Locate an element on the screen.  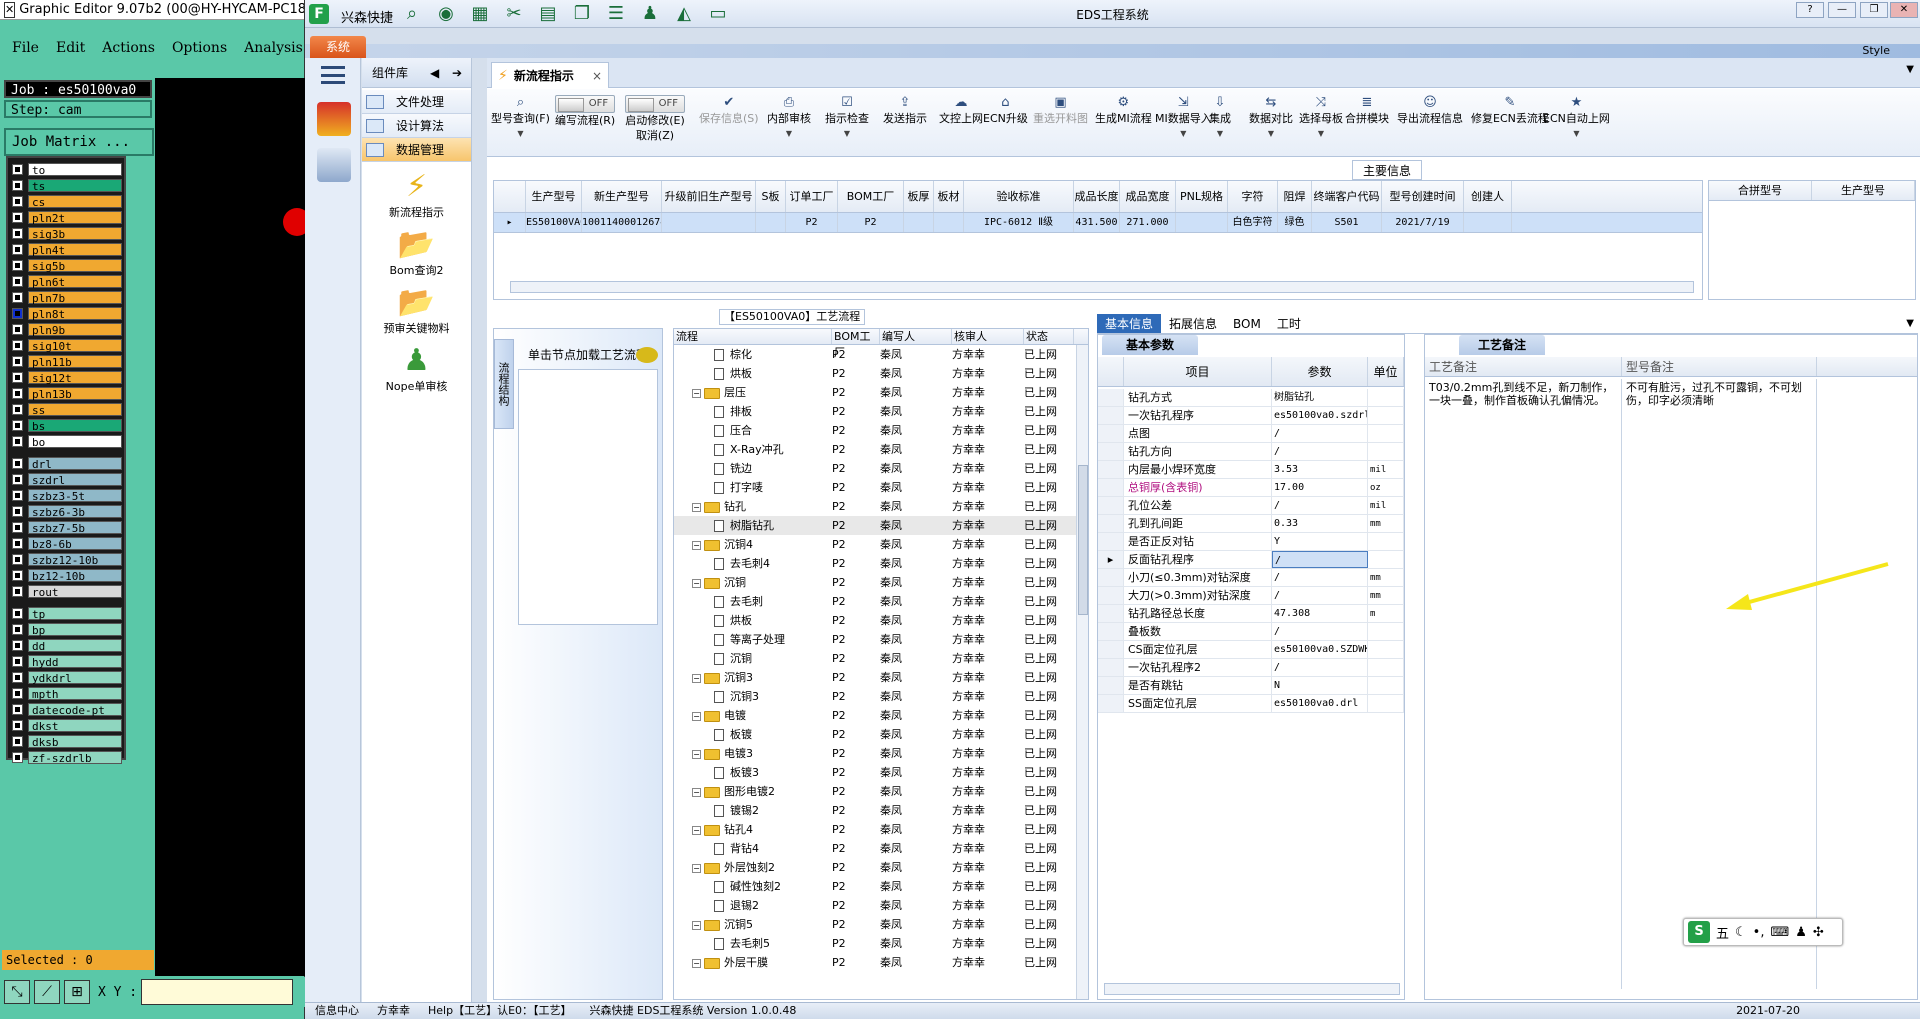
table-cell: 2021/7/19 is located at coordinates (1423, 222).